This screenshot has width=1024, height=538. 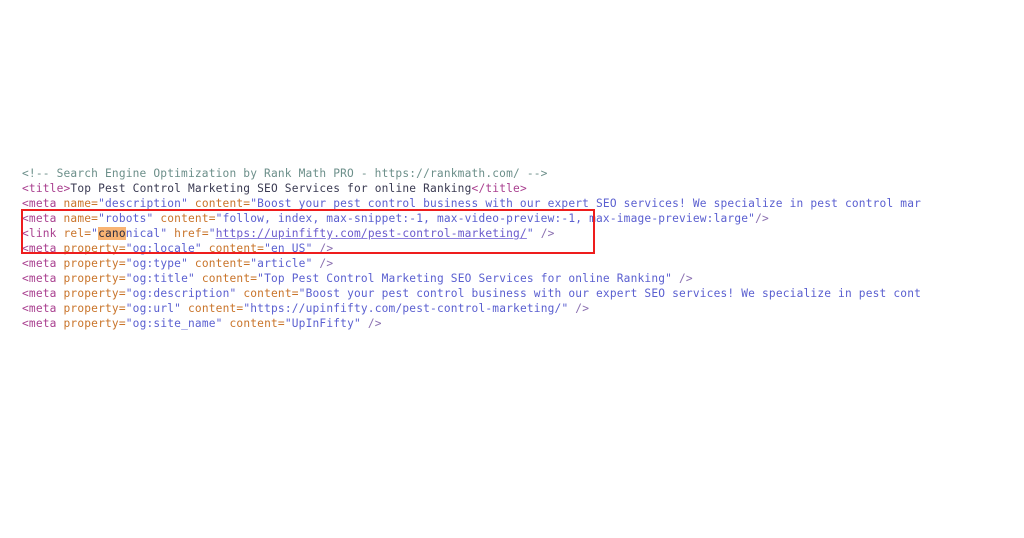 I want to click on code-token-attr: href=, so click(x=188, y=233).